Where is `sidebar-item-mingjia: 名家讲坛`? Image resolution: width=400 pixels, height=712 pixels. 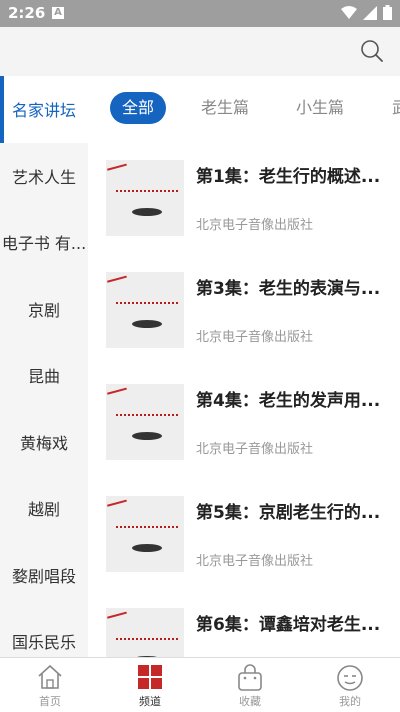 sidebar-item-mingjia: 名家讲坛 is located at coordinates (44, 109).